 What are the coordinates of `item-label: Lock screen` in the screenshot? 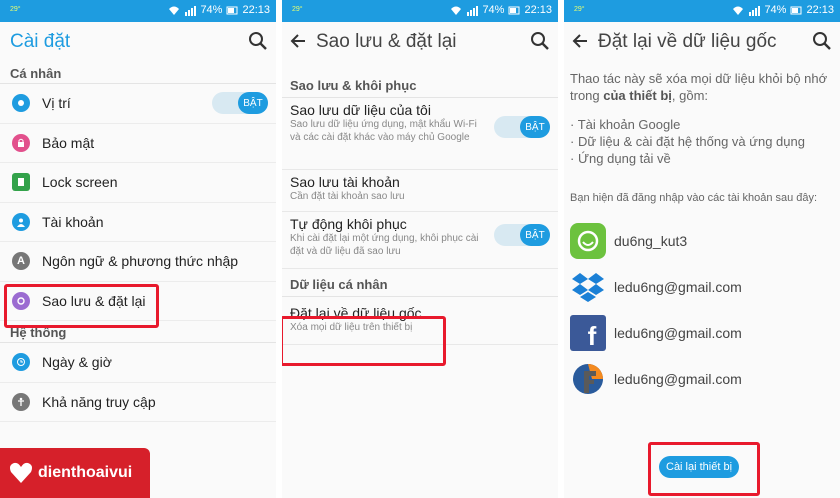 It's located at (80, 182).